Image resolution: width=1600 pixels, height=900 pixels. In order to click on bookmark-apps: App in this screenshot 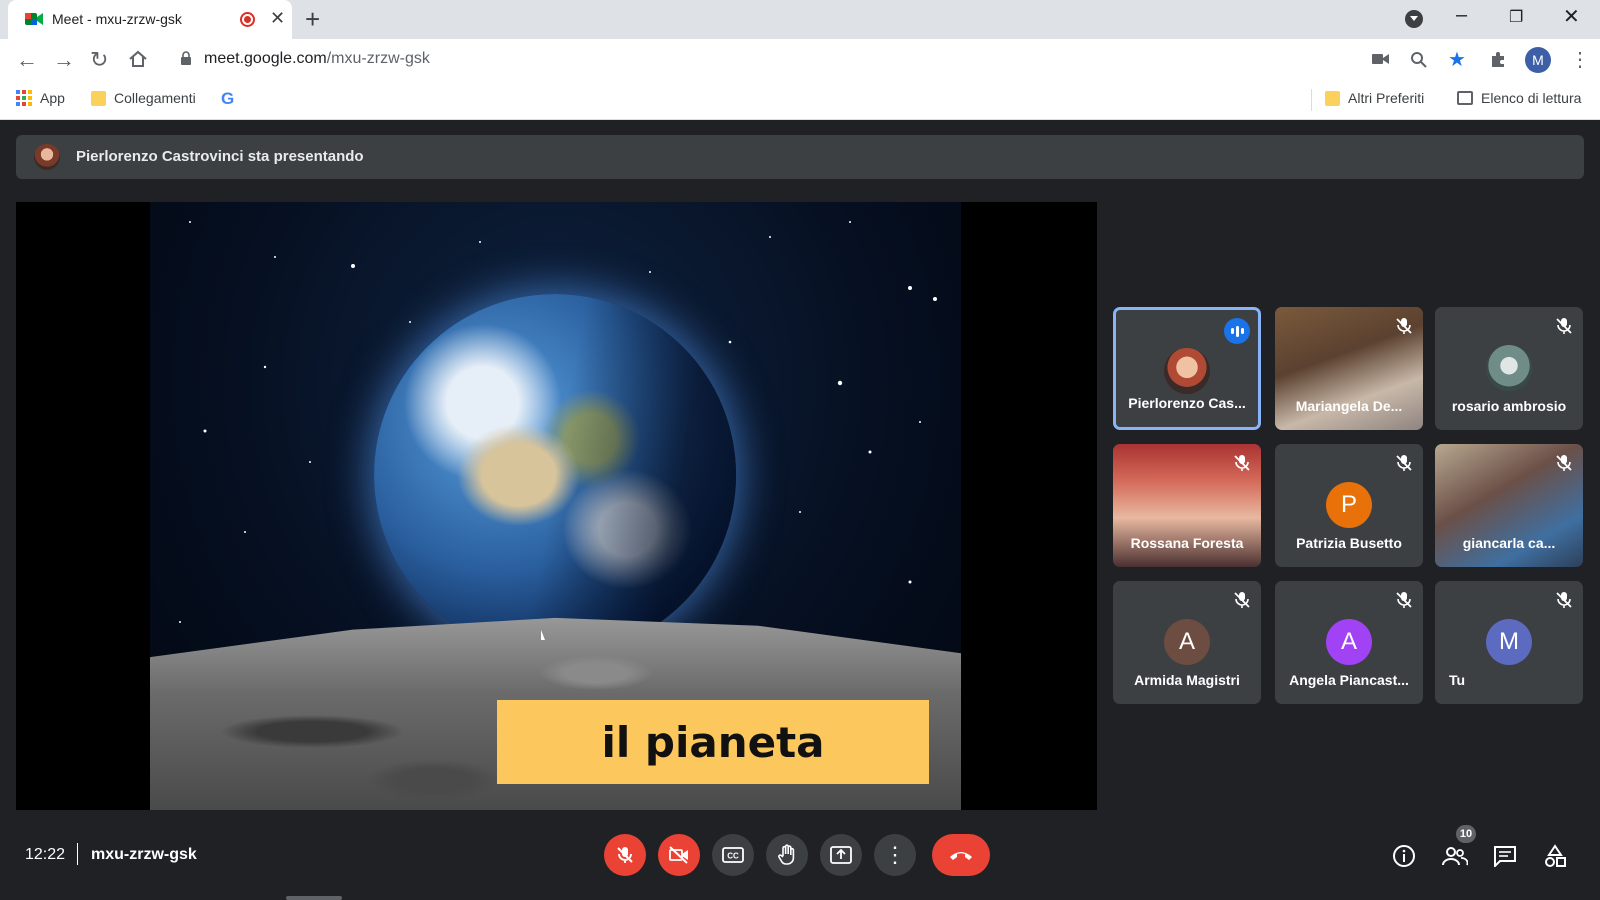, I will do `click(40, 98)`.